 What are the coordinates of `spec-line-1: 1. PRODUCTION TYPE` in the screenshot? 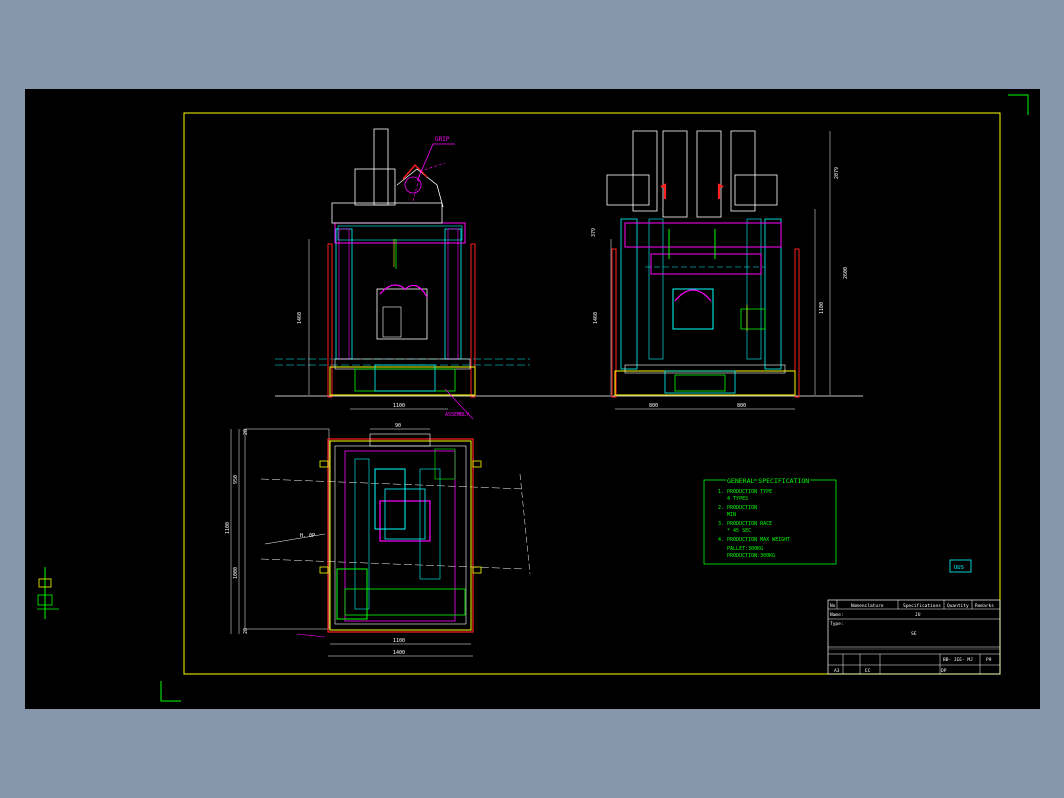 It's located at (745, 492).